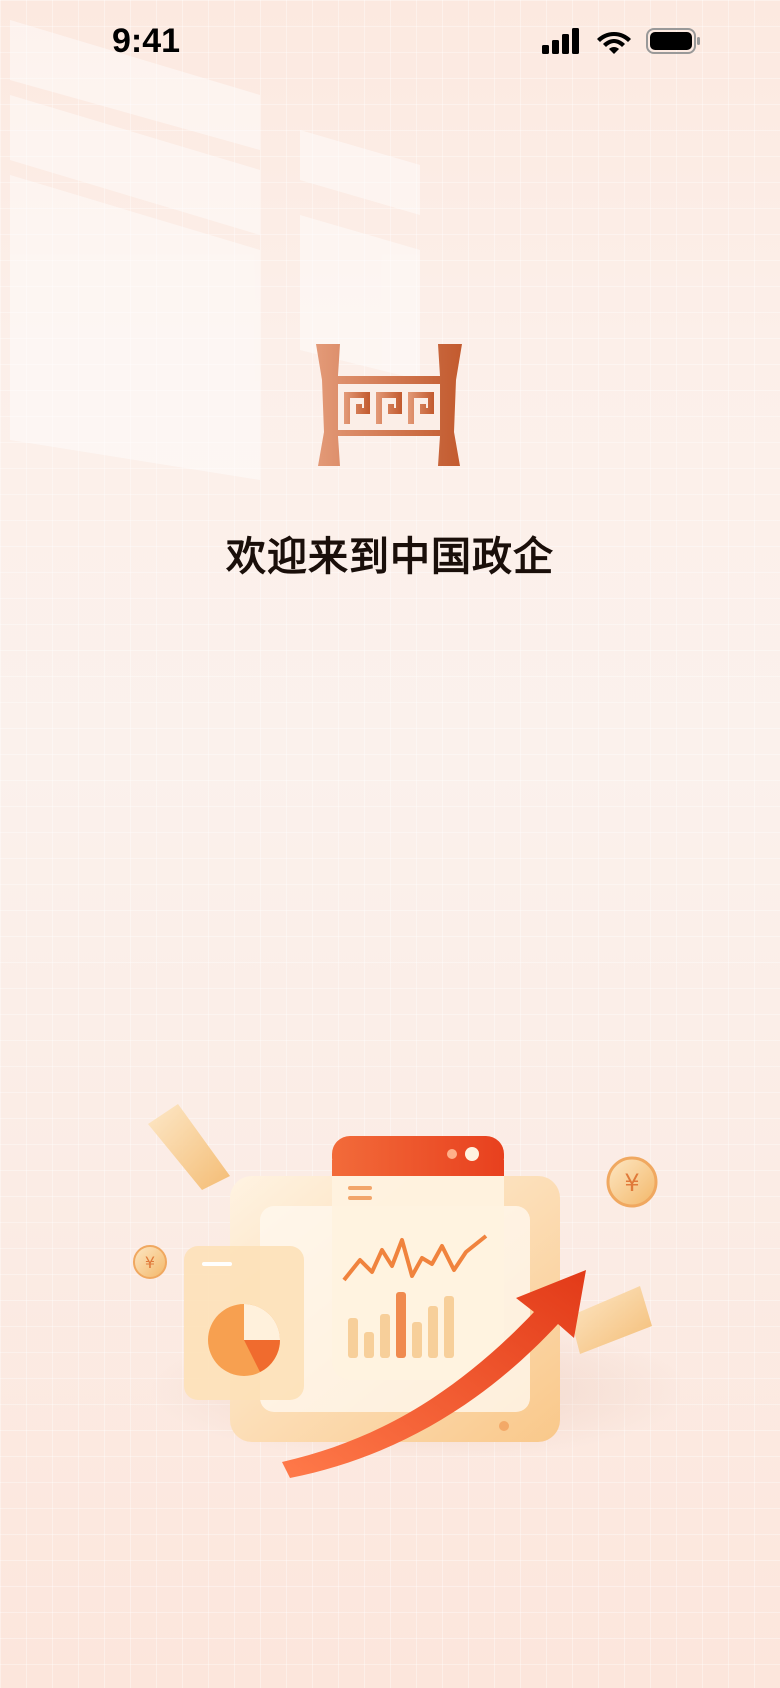 This screenshot has height=1688, width=780. I want to click on battery-icon, so click(673, 41).